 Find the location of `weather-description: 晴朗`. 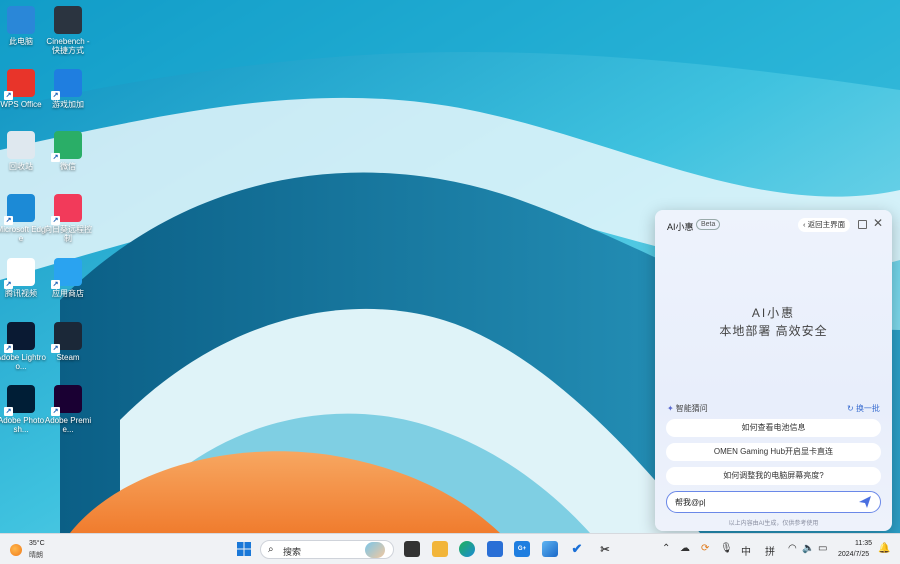

weather-description: 晴朗 is located at coordinates (36, 555).